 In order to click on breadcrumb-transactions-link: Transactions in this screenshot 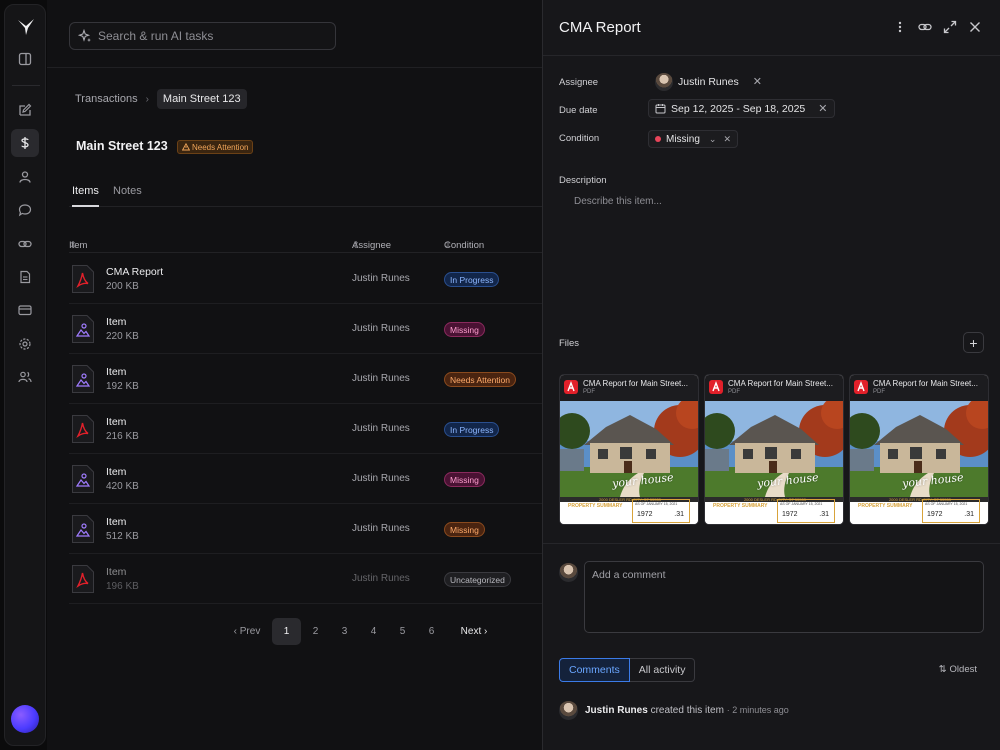, I will do `click(106, 99)`.